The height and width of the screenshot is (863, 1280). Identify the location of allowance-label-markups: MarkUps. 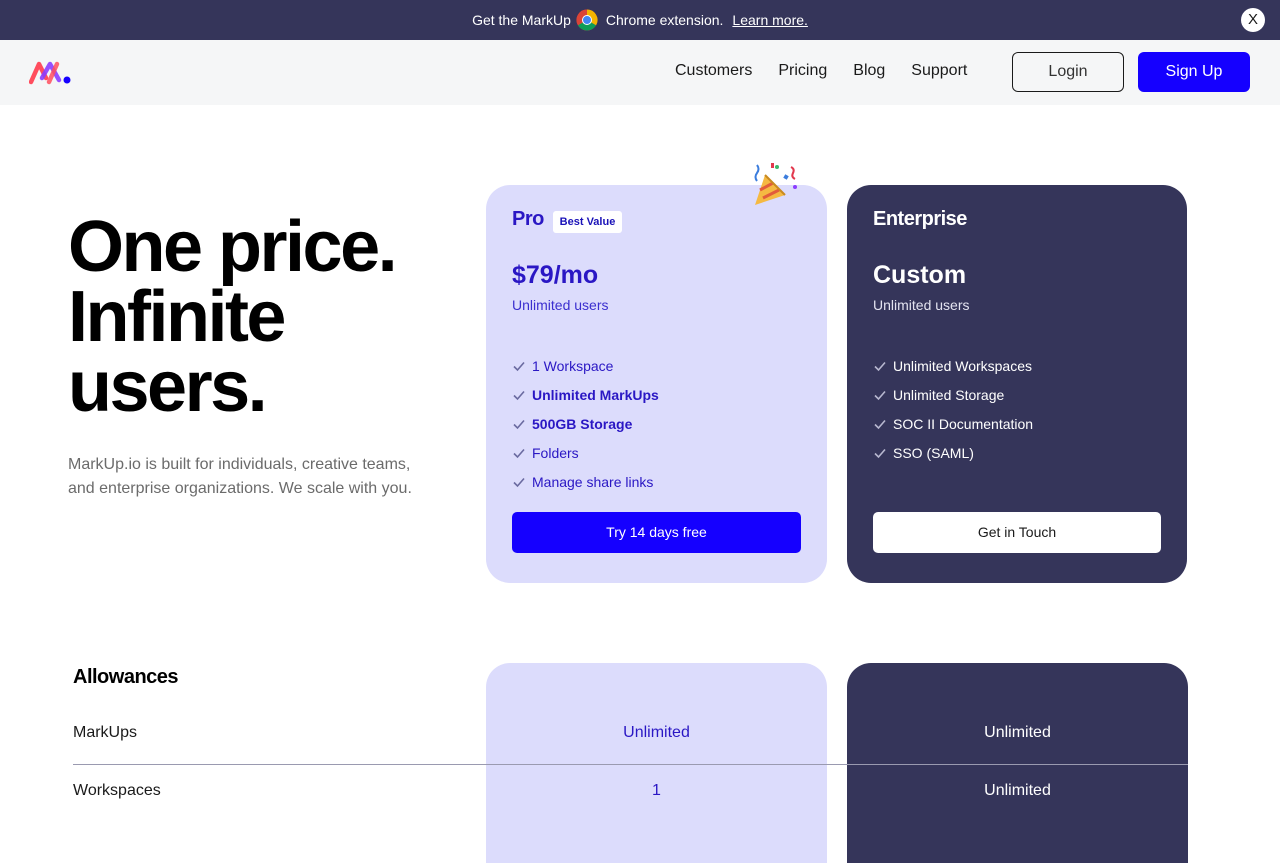
(105, 732).